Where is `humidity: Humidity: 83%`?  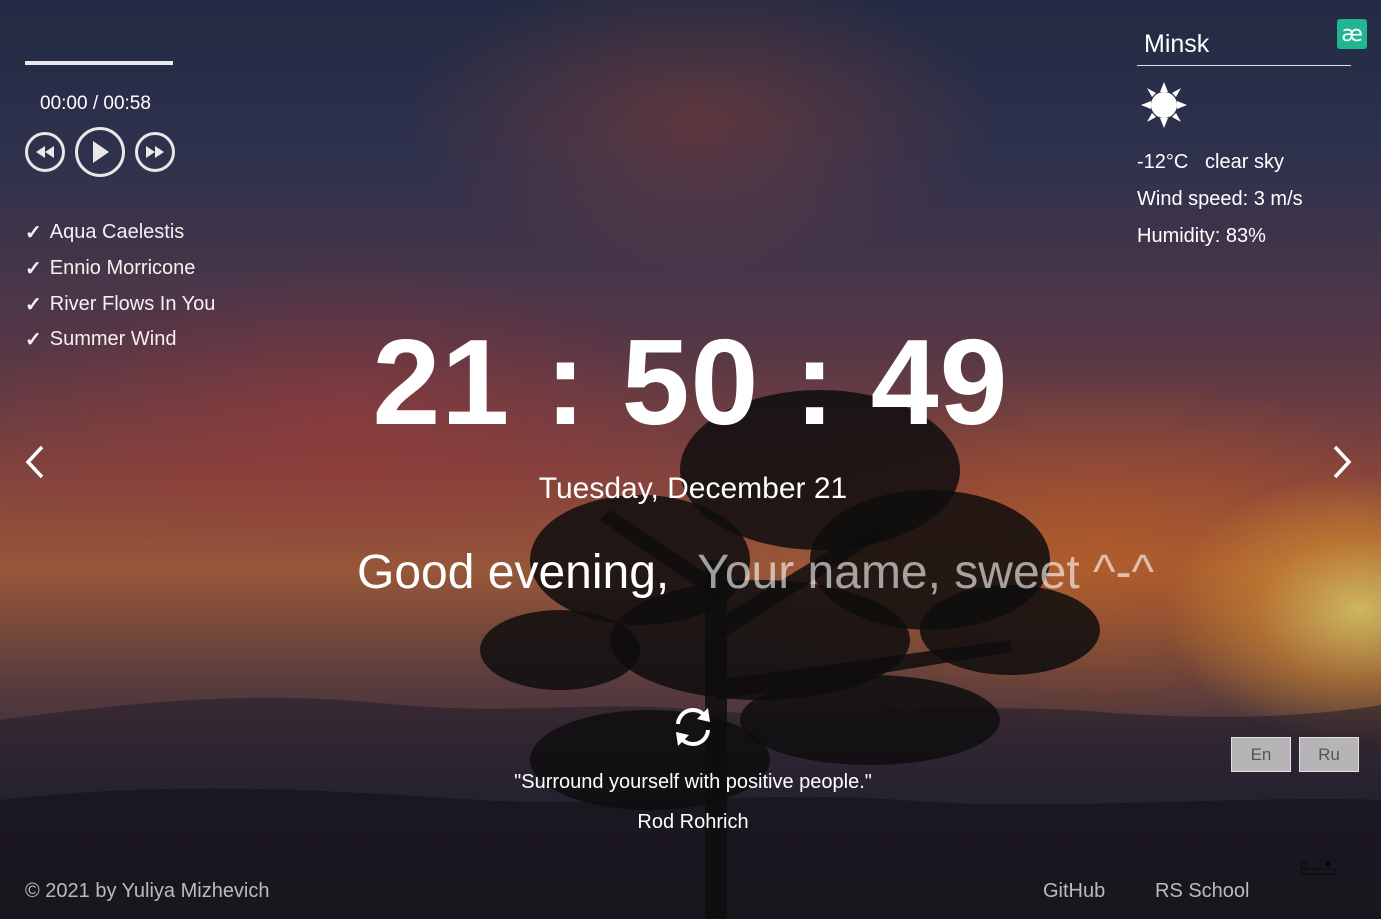
humidity: Humidity: 83% is located at coordinates (1201, 236).